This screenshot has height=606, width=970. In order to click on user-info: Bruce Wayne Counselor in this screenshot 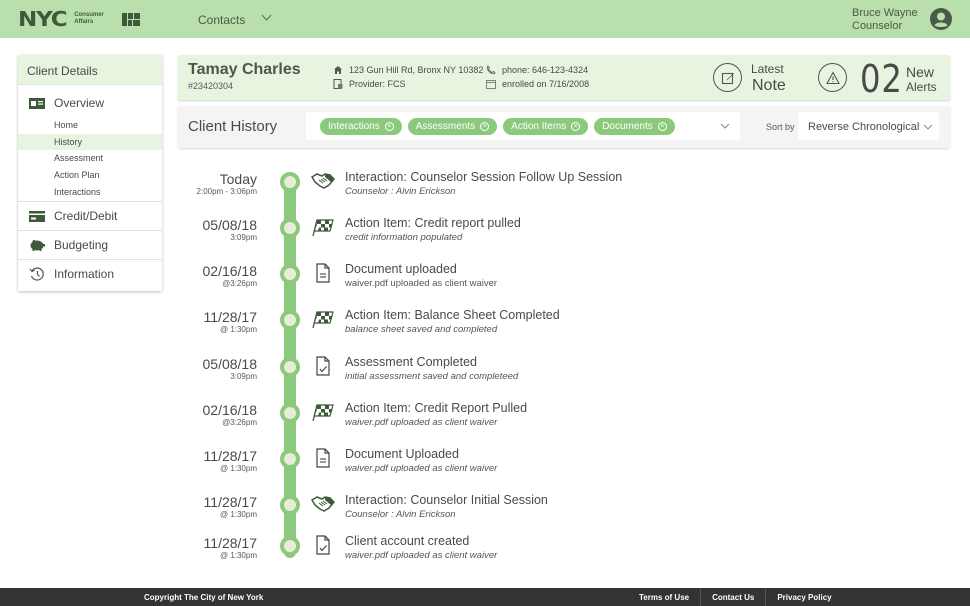, I will do `click(885, 20)`.